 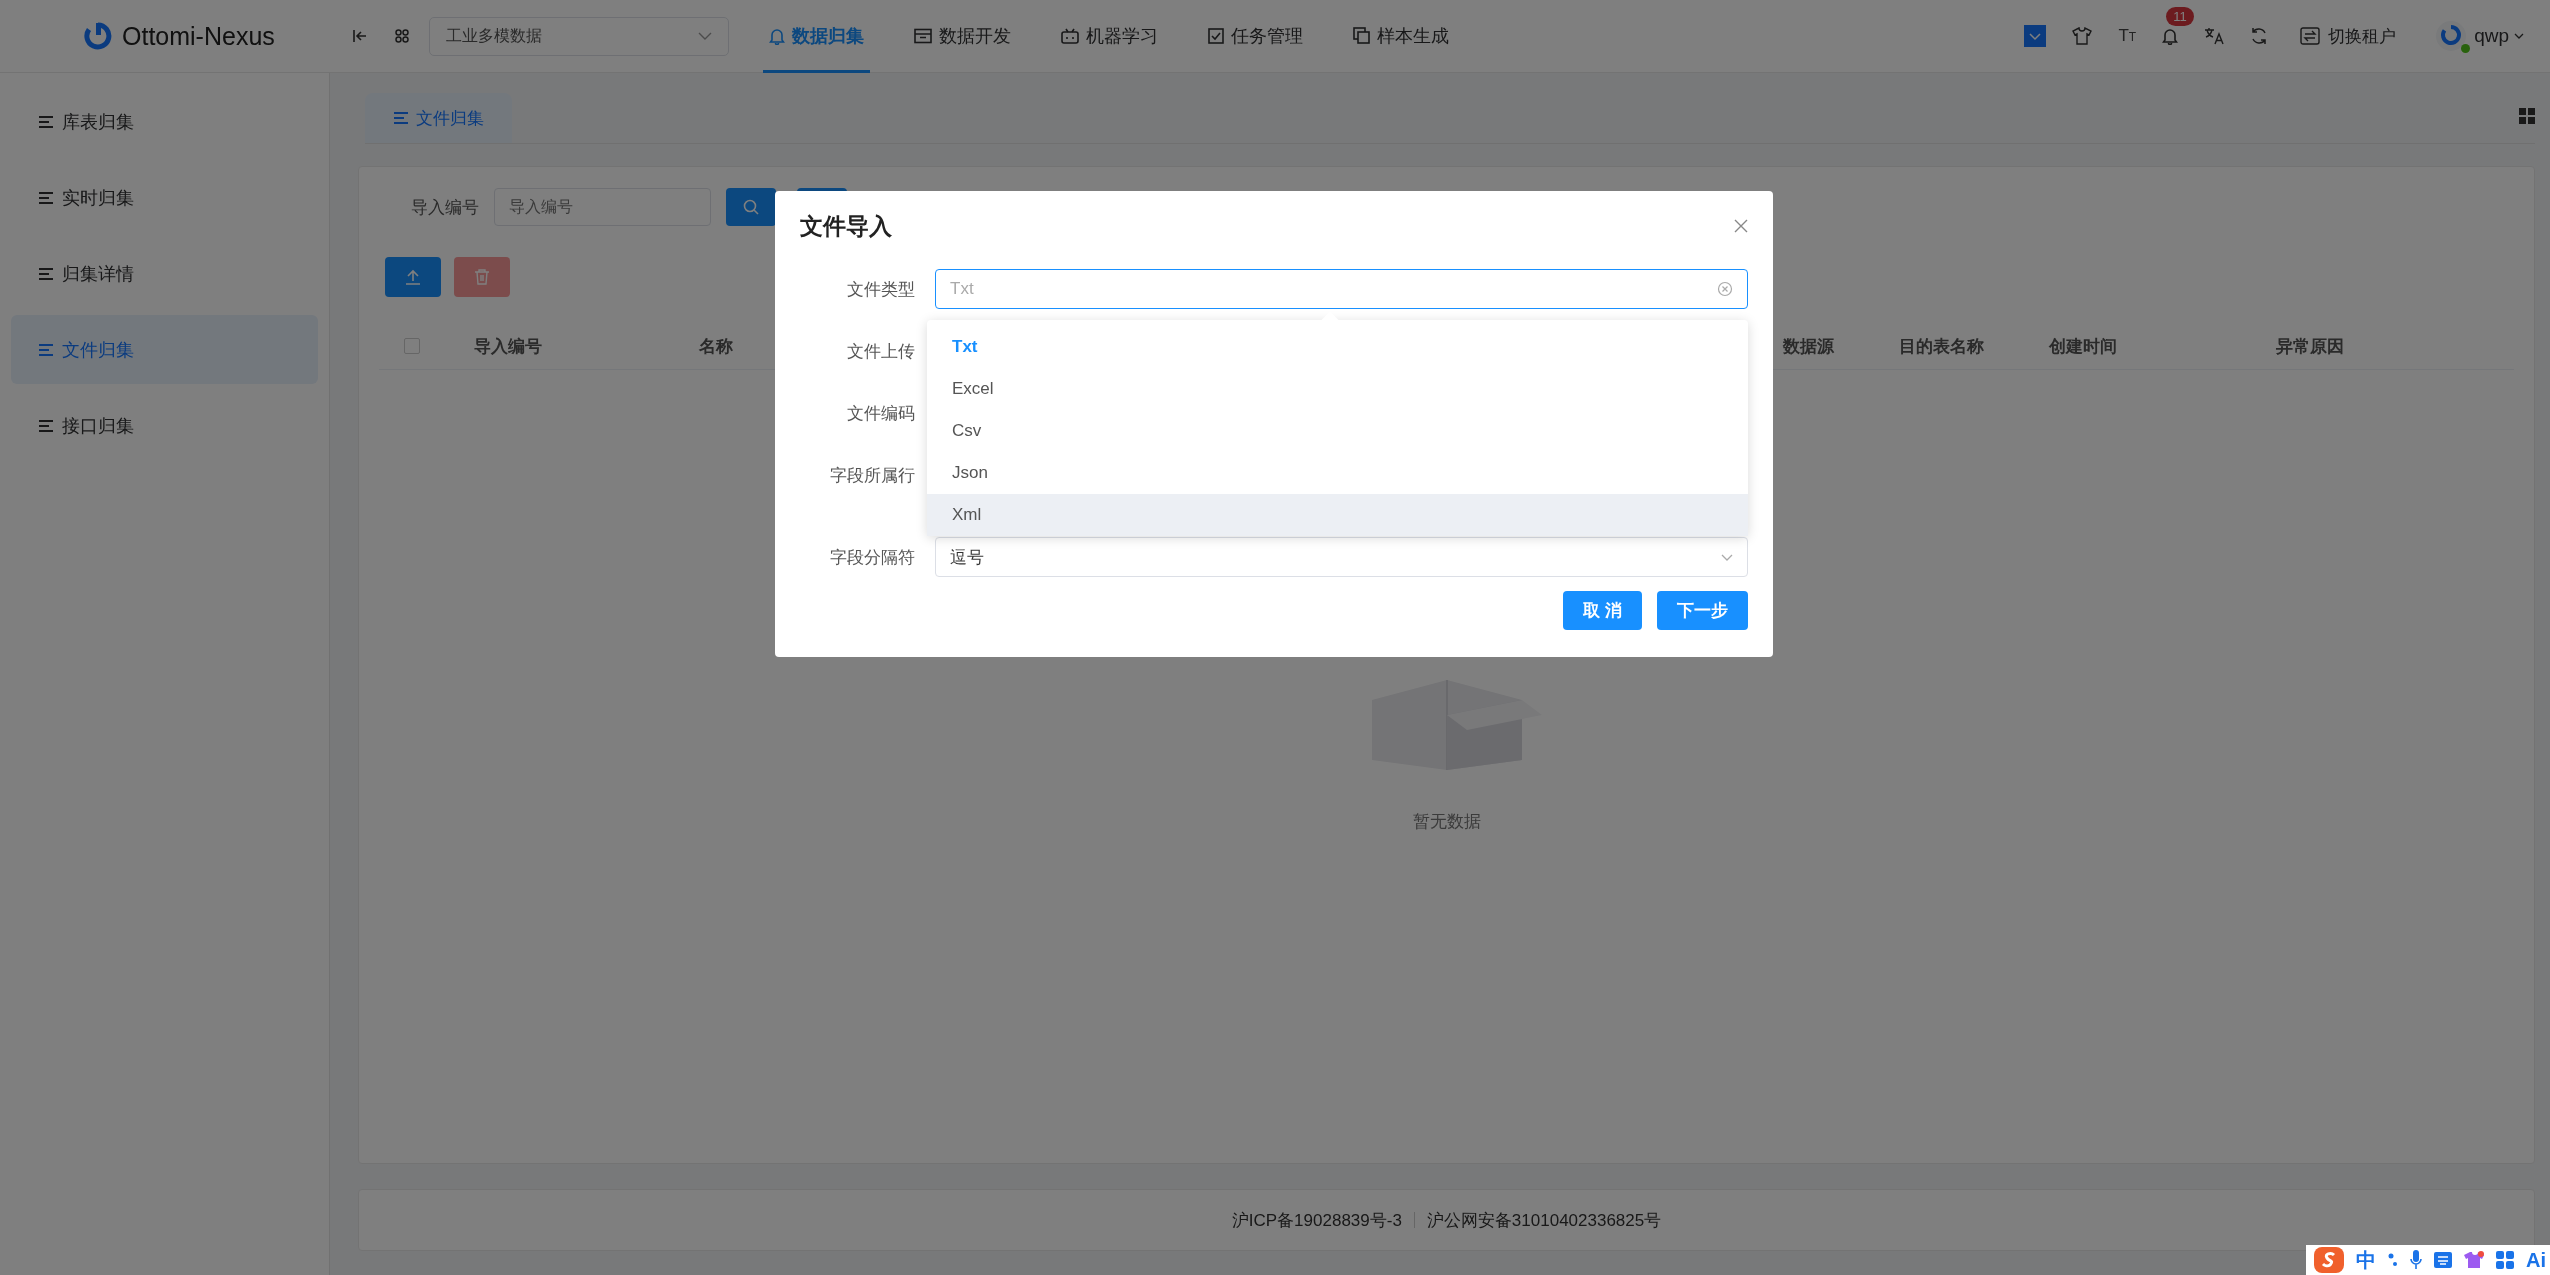 What do you see at coordinates (1341, 557) in the screenshot?
I see `select-field: 逗号` at bounding box center [1341, 557].